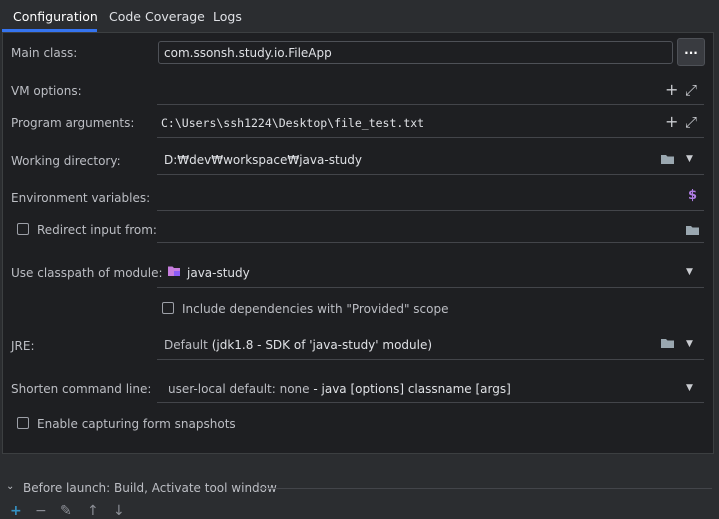  I want to click on classpath-module-label: Use classpath of module:, so click(87, 273).